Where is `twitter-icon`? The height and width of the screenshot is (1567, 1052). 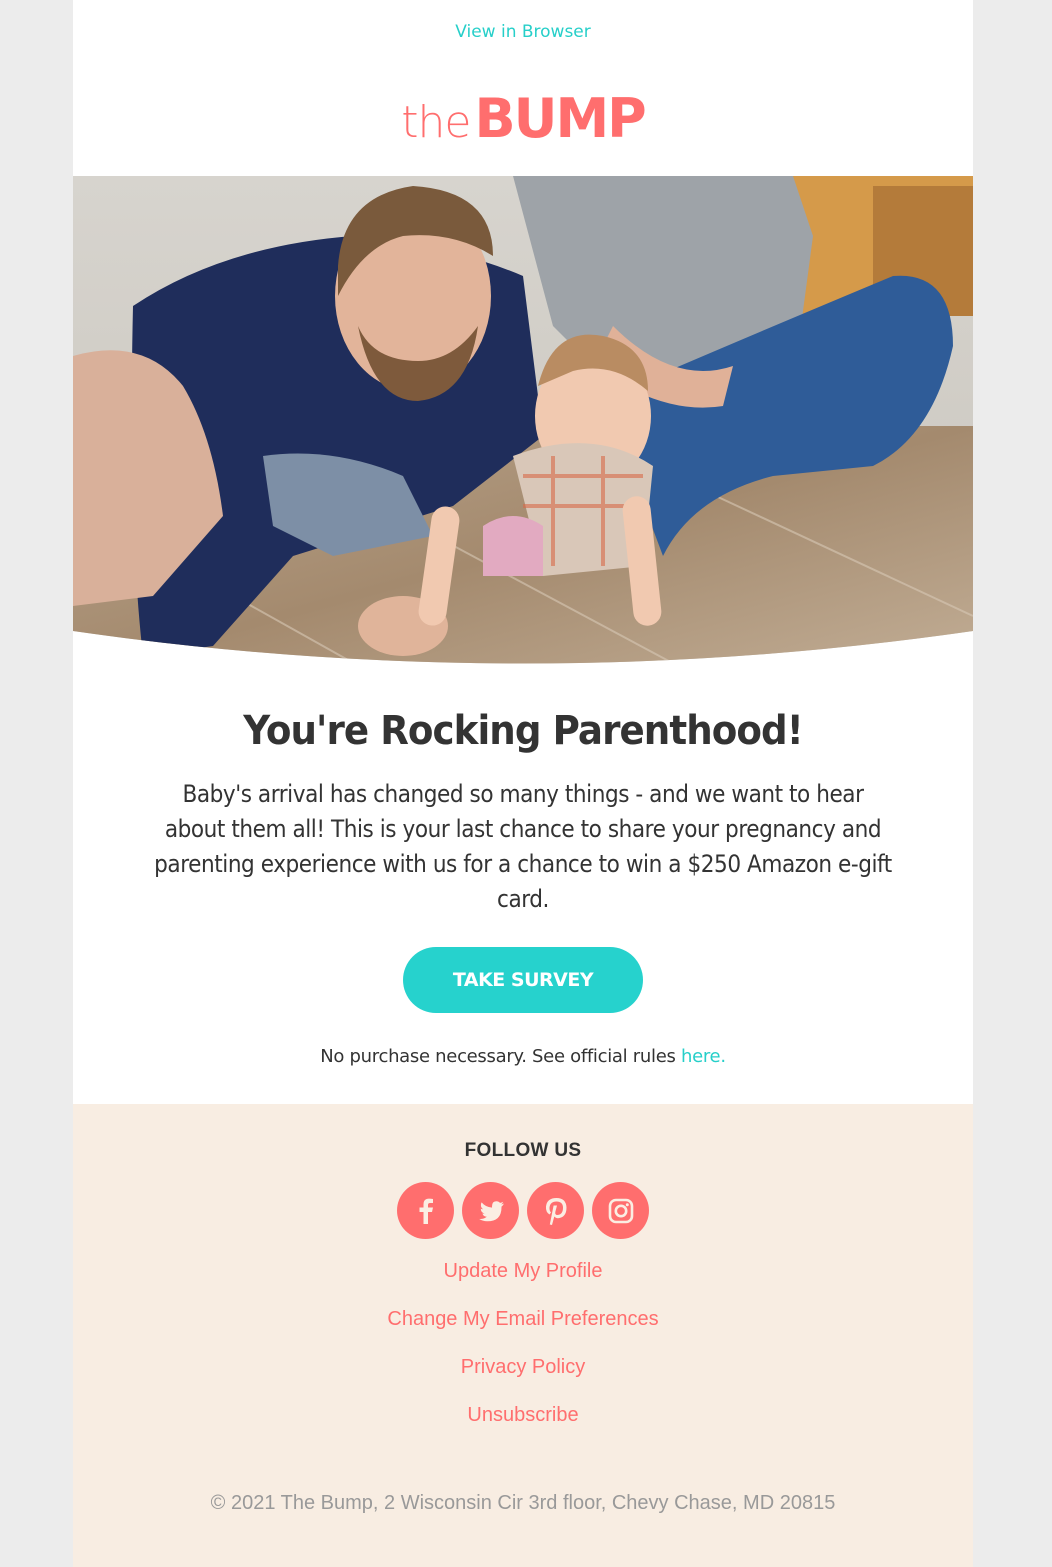
twitter-icon is located at coordinates (491, 1210).